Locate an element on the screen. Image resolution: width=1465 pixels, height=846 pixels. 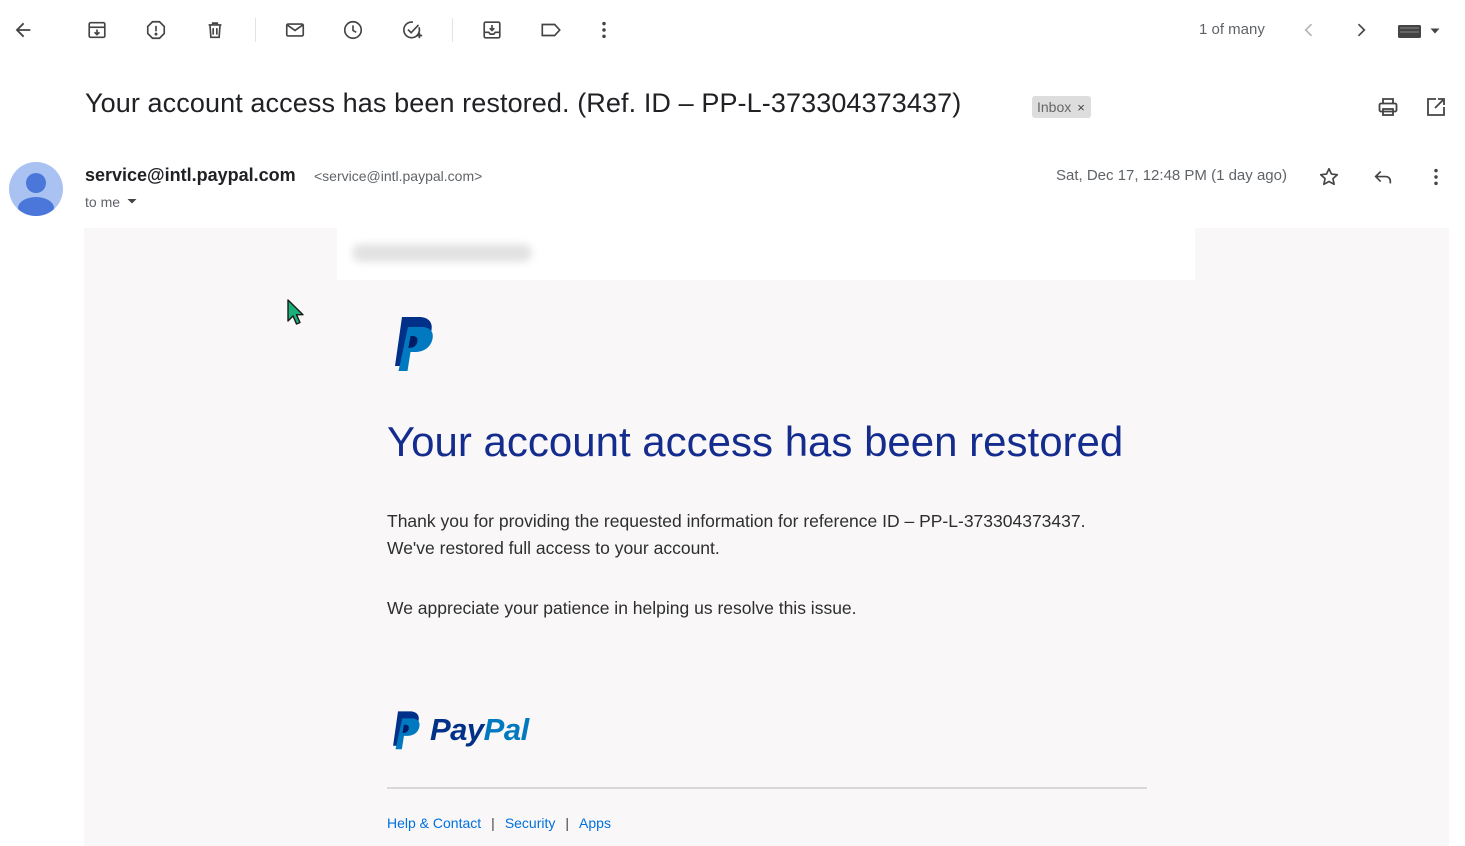
footer-divider is located at coordinates (767, 788).